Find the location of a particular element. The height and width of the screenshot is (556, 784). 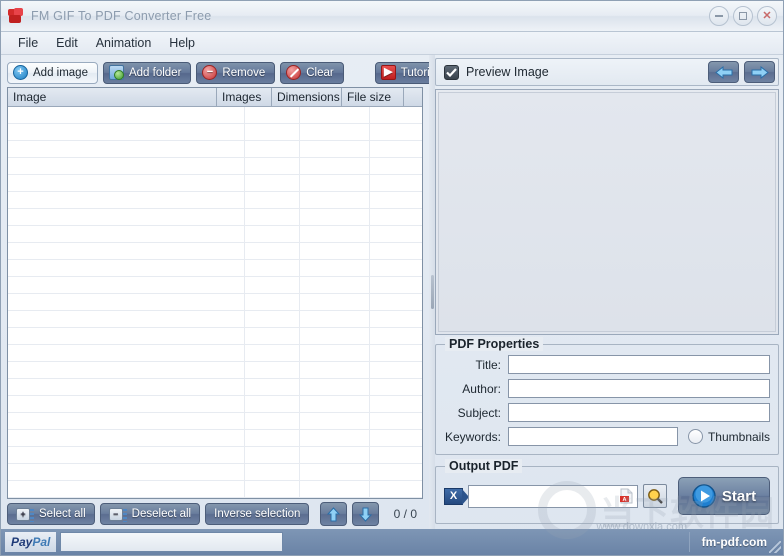

arrow-right-icon is located at coordinates (760, 72).